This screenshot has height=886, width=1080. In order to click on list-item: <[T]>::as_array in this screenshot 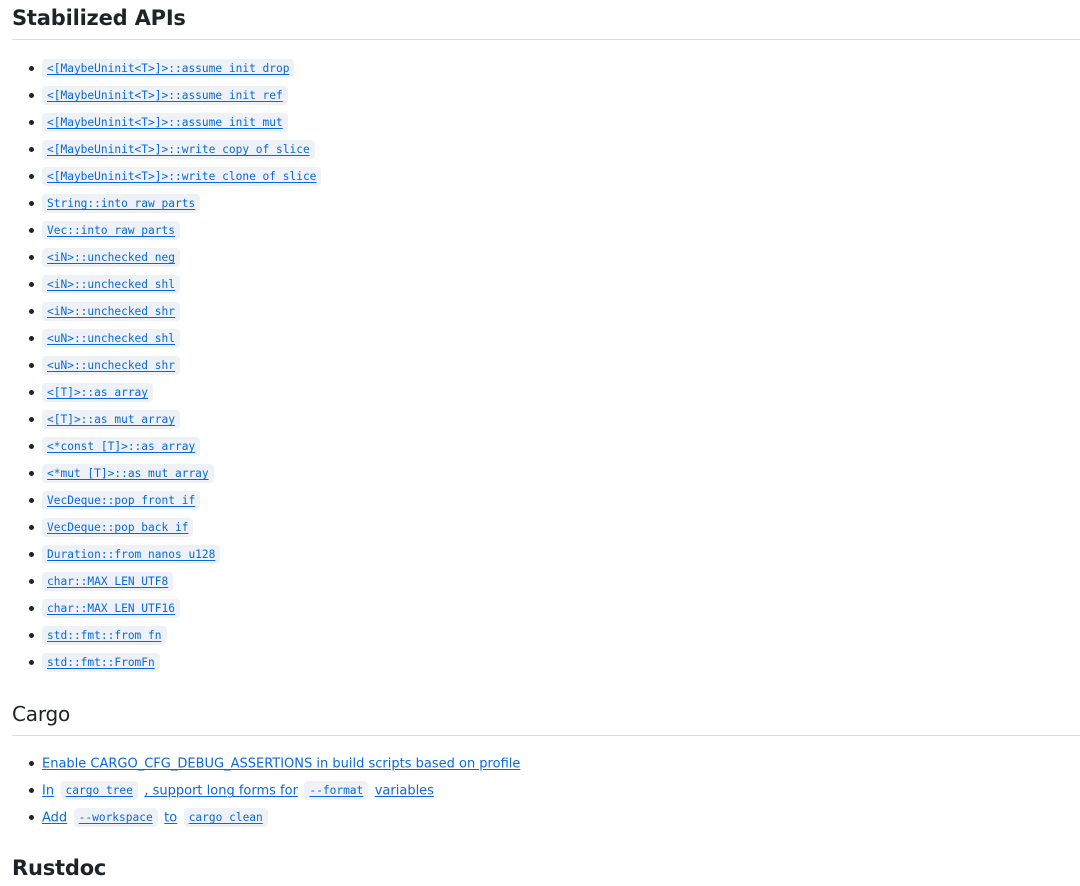, I will do `click(160, 392)`.